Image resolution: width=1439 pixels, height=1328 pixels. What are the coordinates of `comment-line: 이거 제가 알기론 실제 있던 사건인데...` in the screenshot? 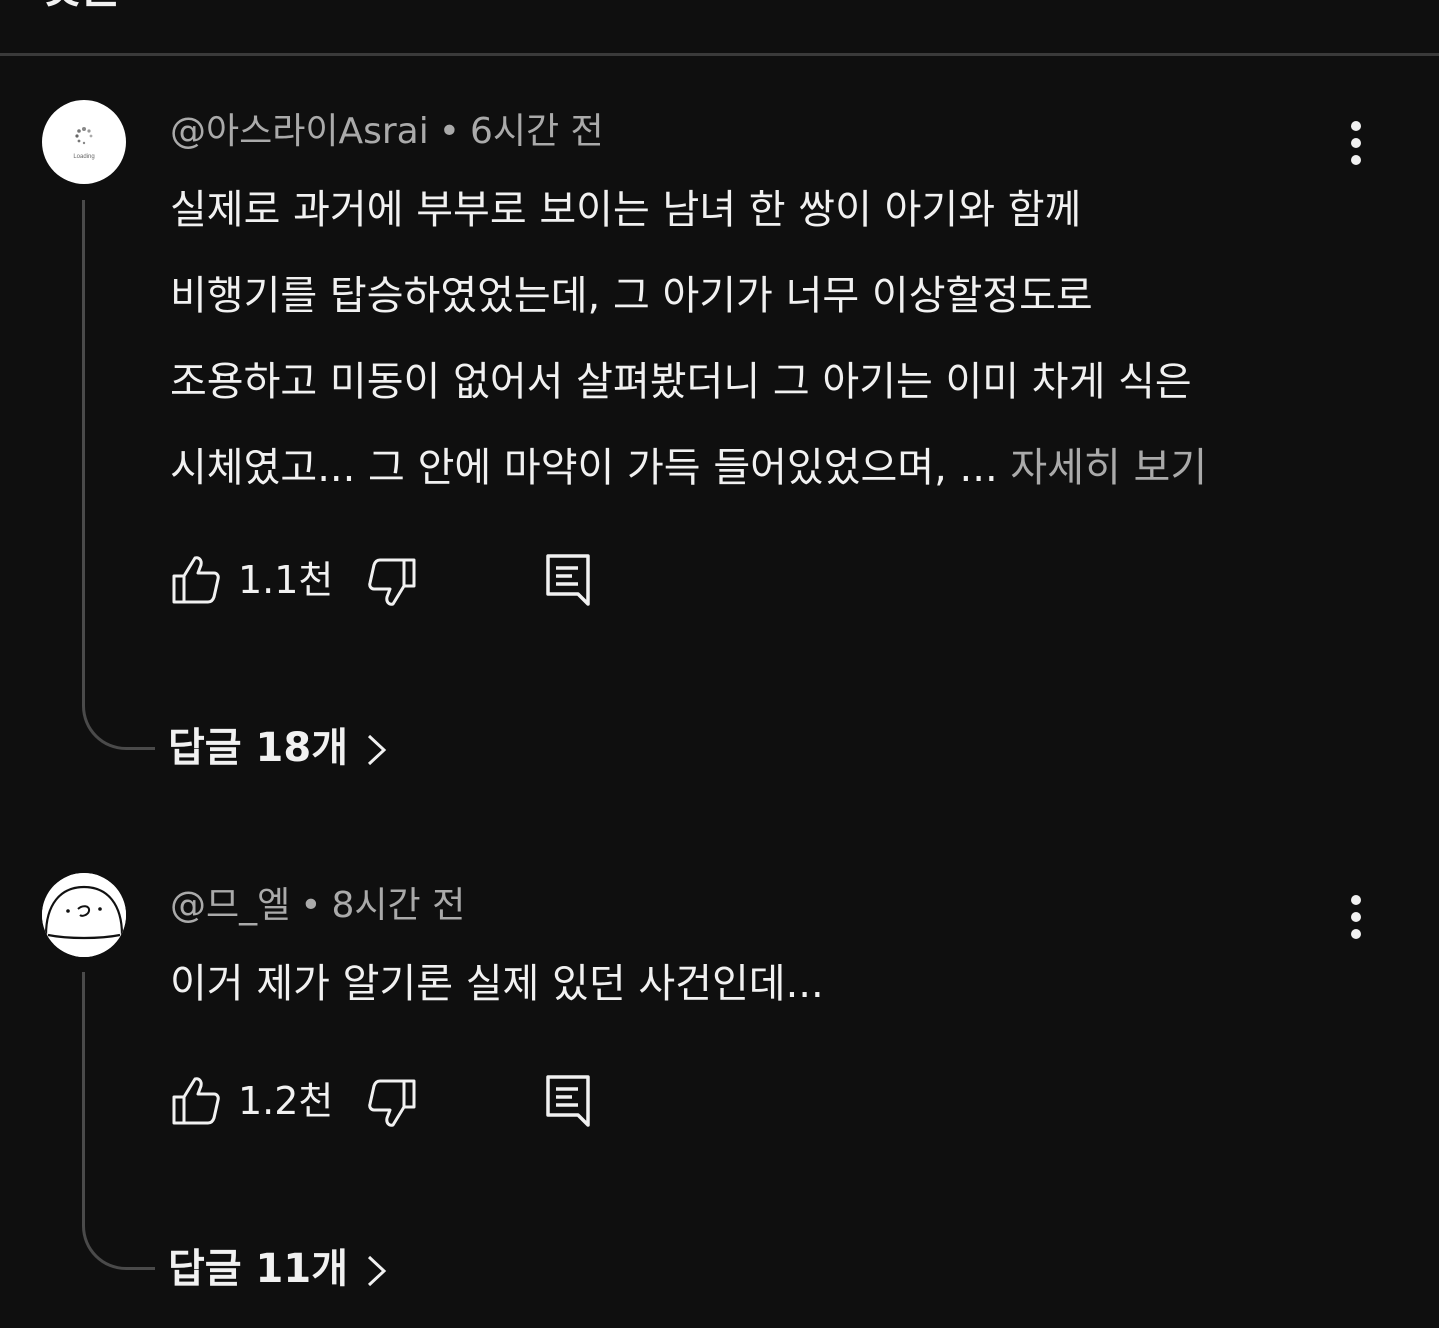 It's located at (497, 984).